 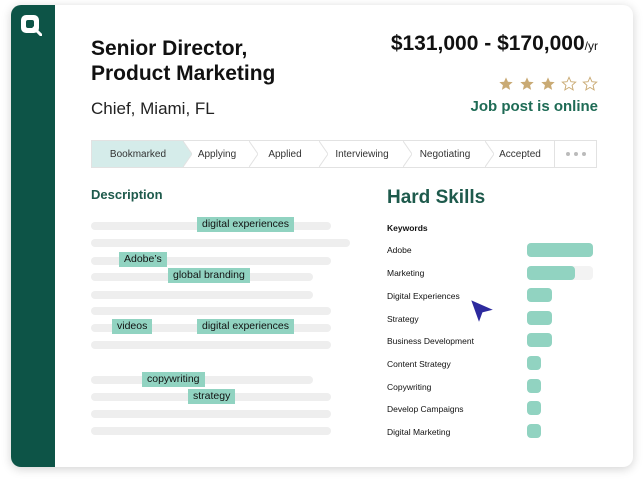 I want to click on step-label: Accepted, so click(x=520, y=154).